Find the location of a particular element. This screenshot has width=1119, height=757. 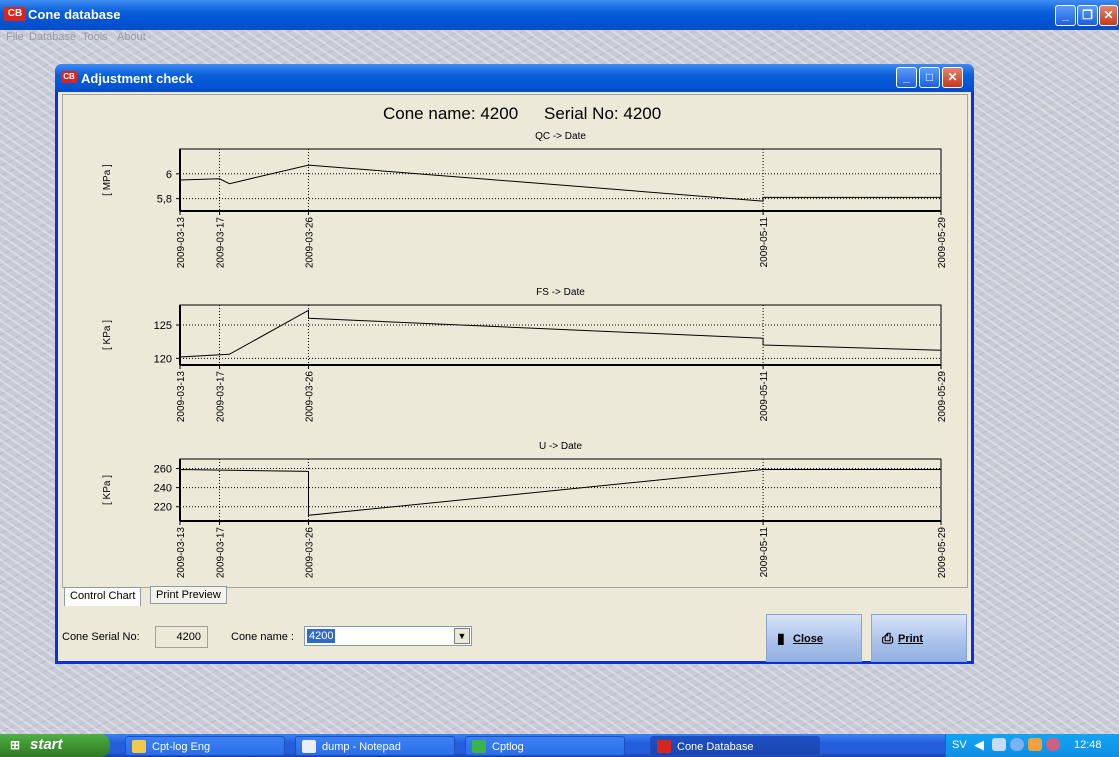

taskbar-item-notepad: dump - Notepad is located at coordinates (375, 746).